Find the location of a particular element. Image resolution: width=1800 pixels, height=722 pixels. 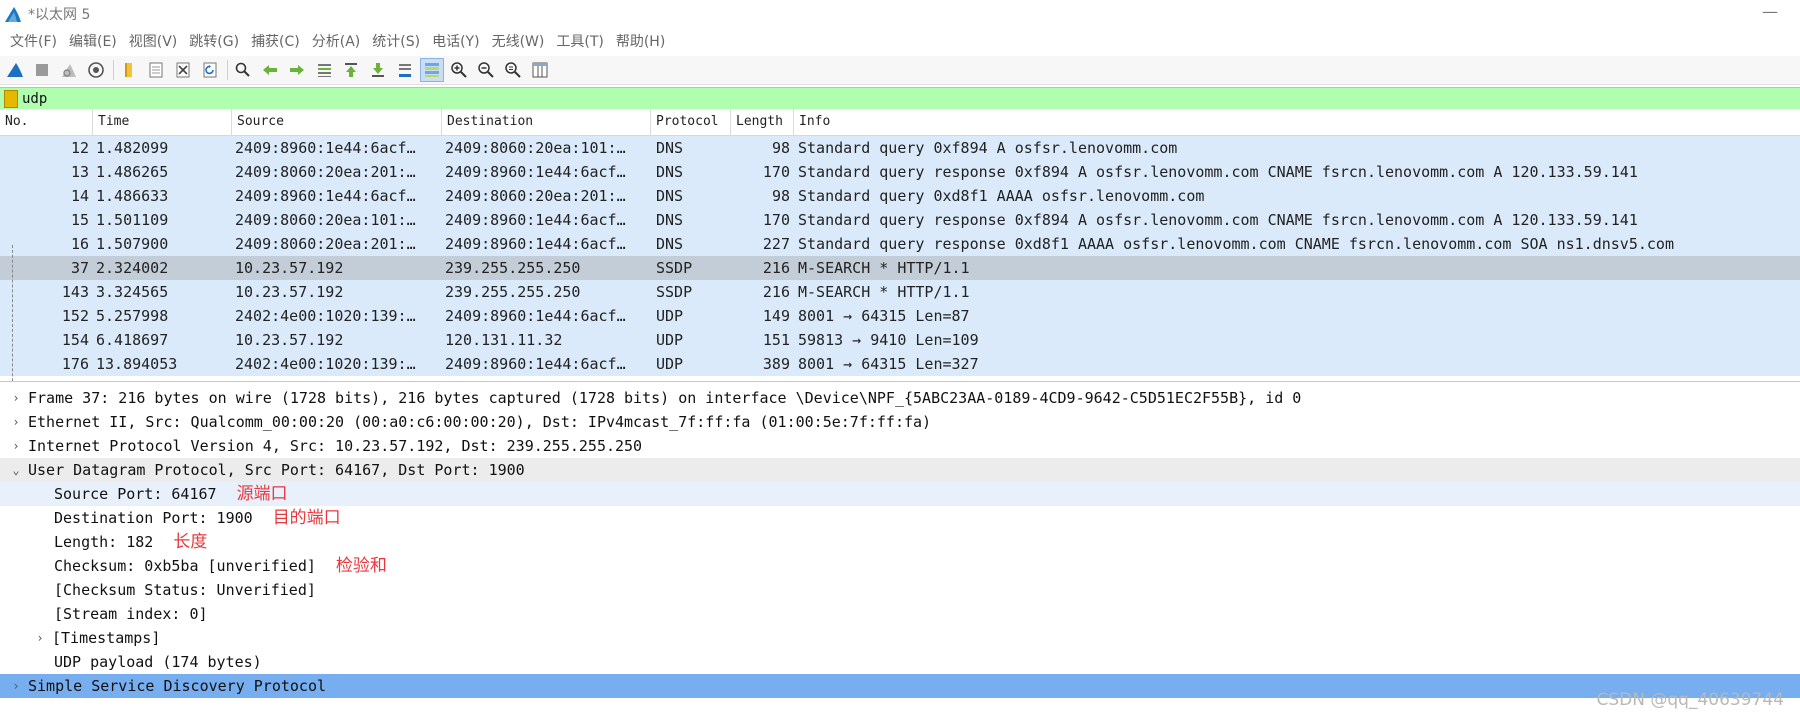

menu-view: 视图(V) is located at coordinates (153, 42).